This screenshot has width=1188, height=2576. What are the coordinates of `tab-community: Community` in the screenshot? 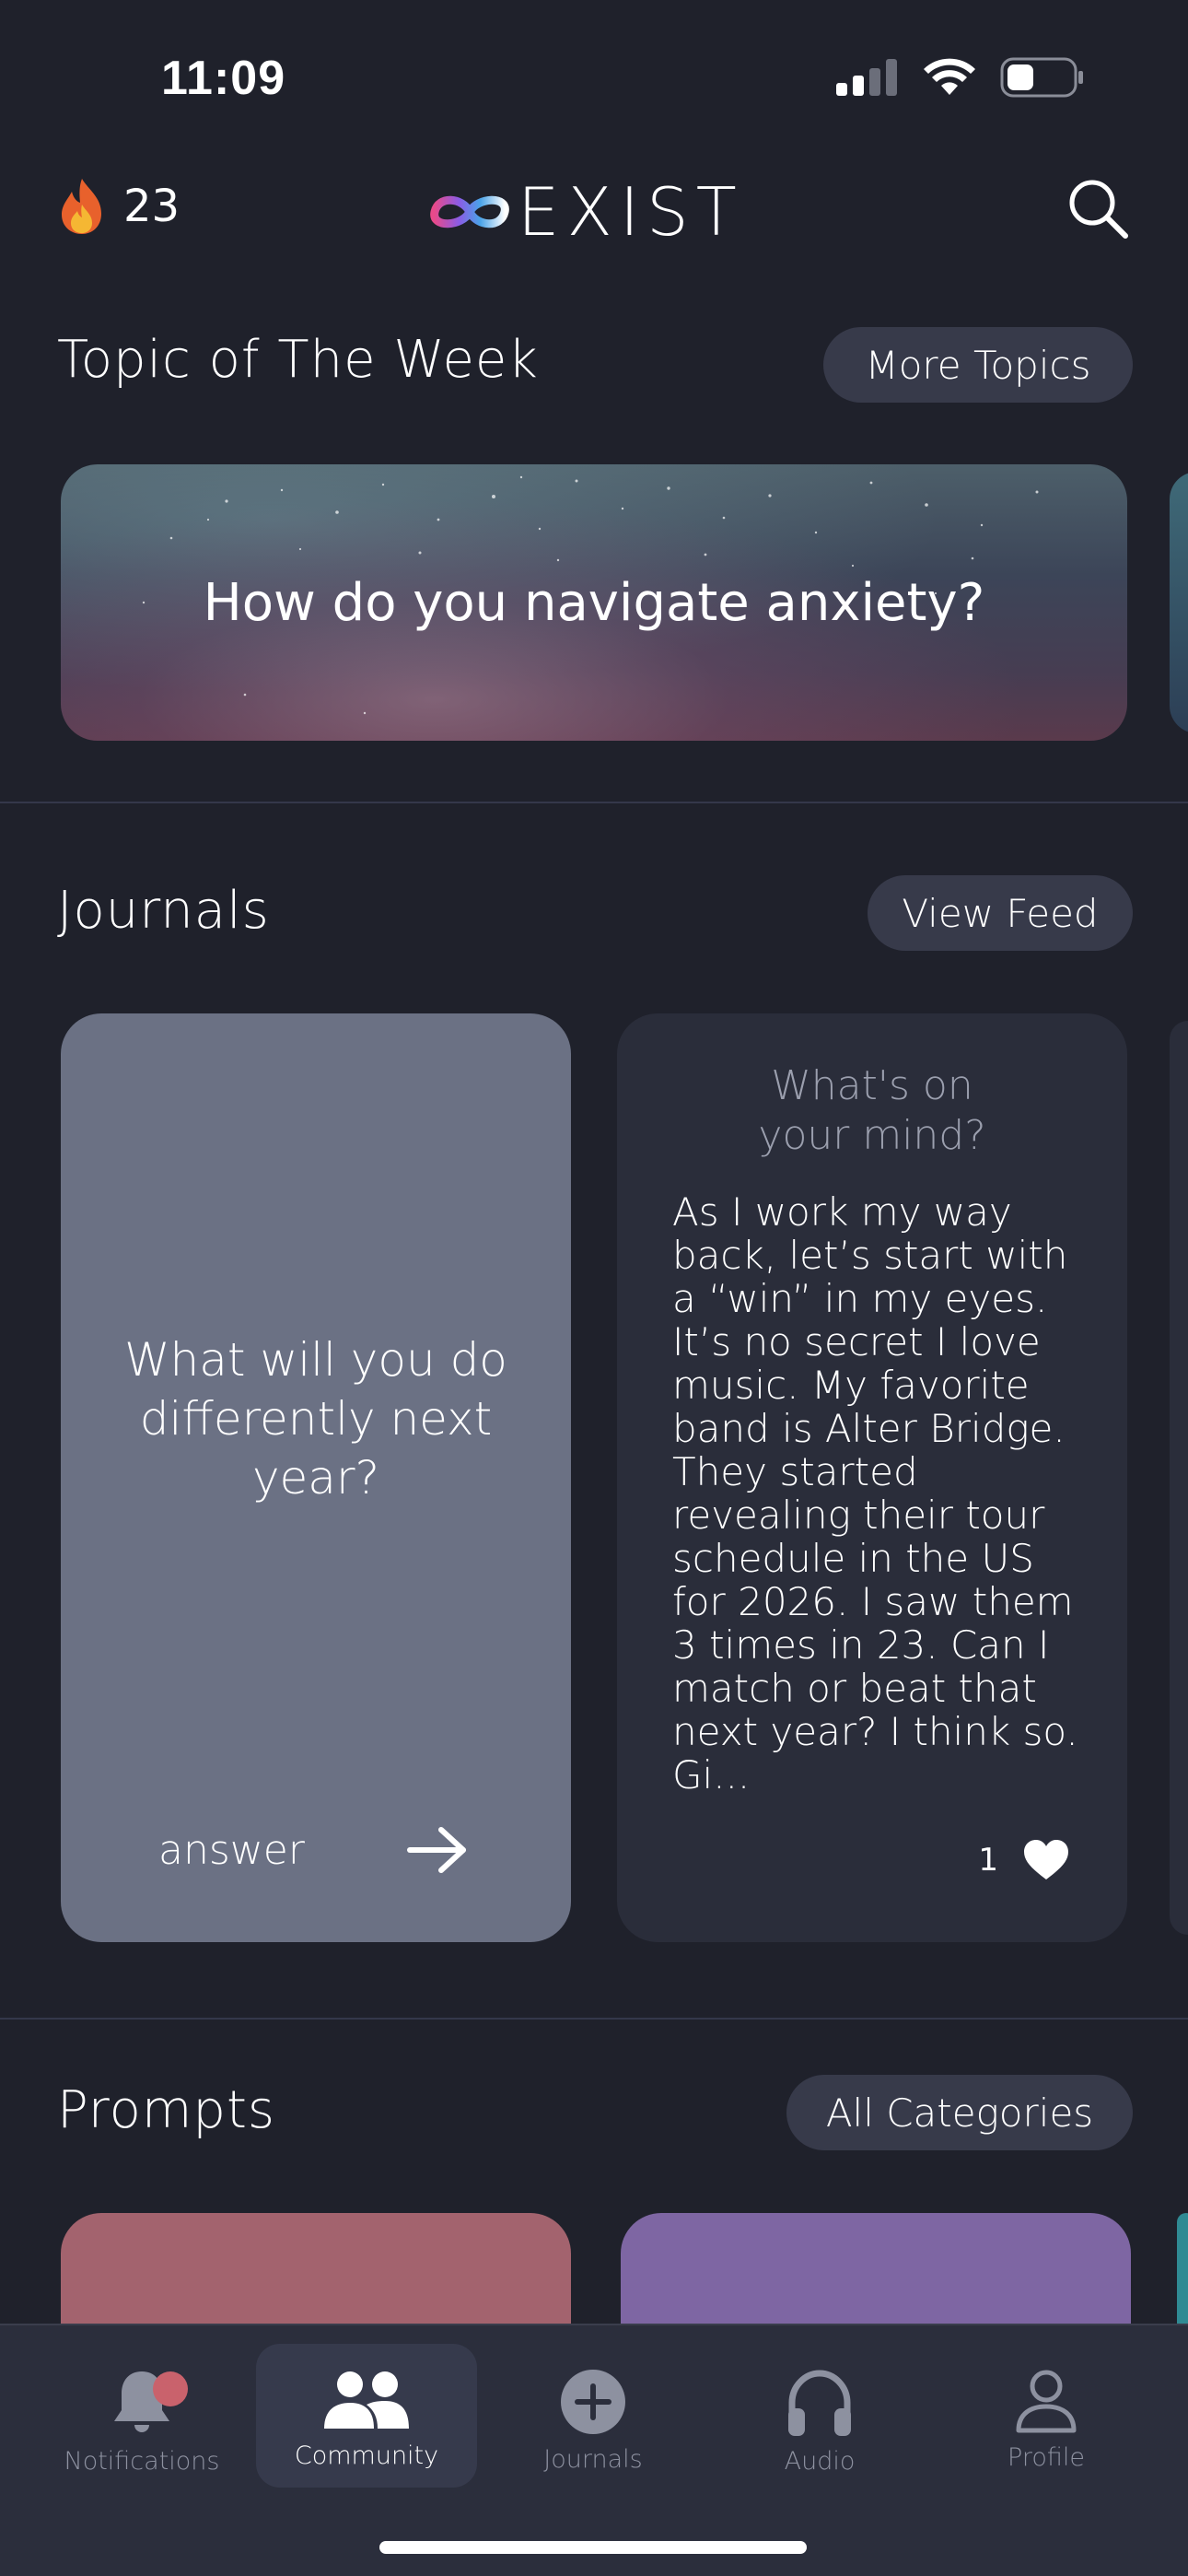 It's located at (366, 2416).